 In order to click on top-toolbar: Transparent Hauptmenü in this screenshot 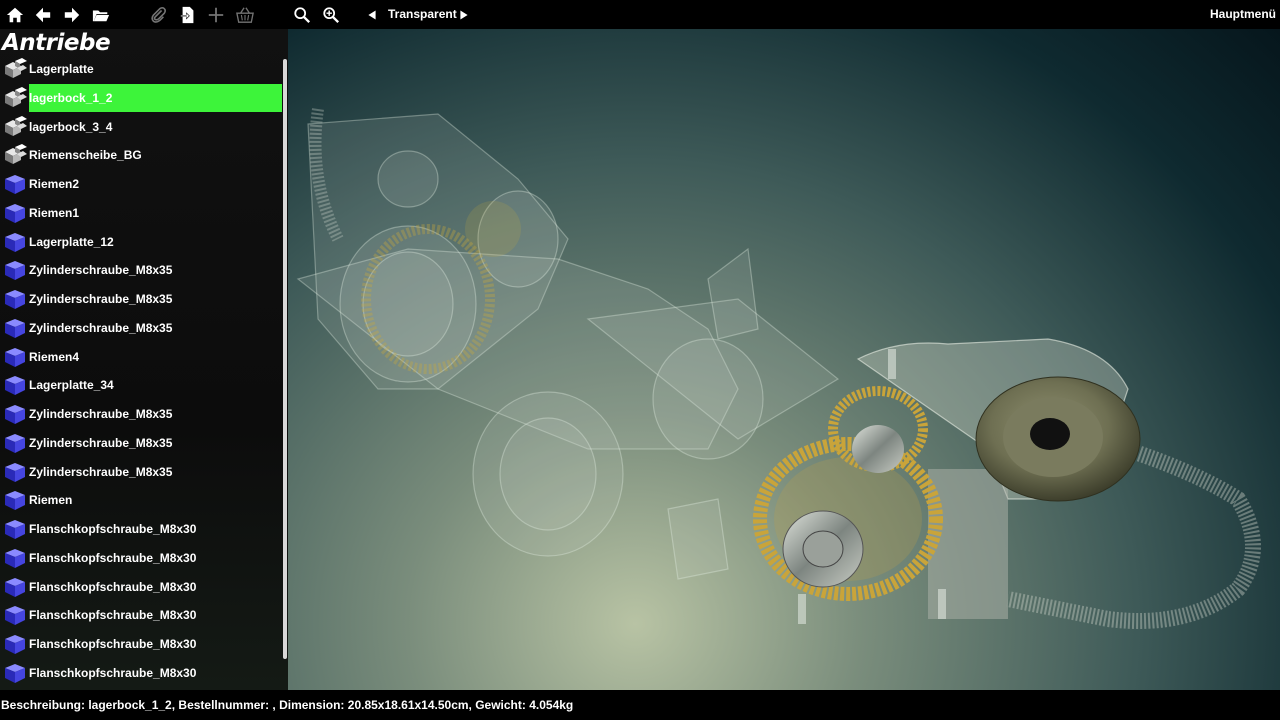, I will do `click(640, 14)`.